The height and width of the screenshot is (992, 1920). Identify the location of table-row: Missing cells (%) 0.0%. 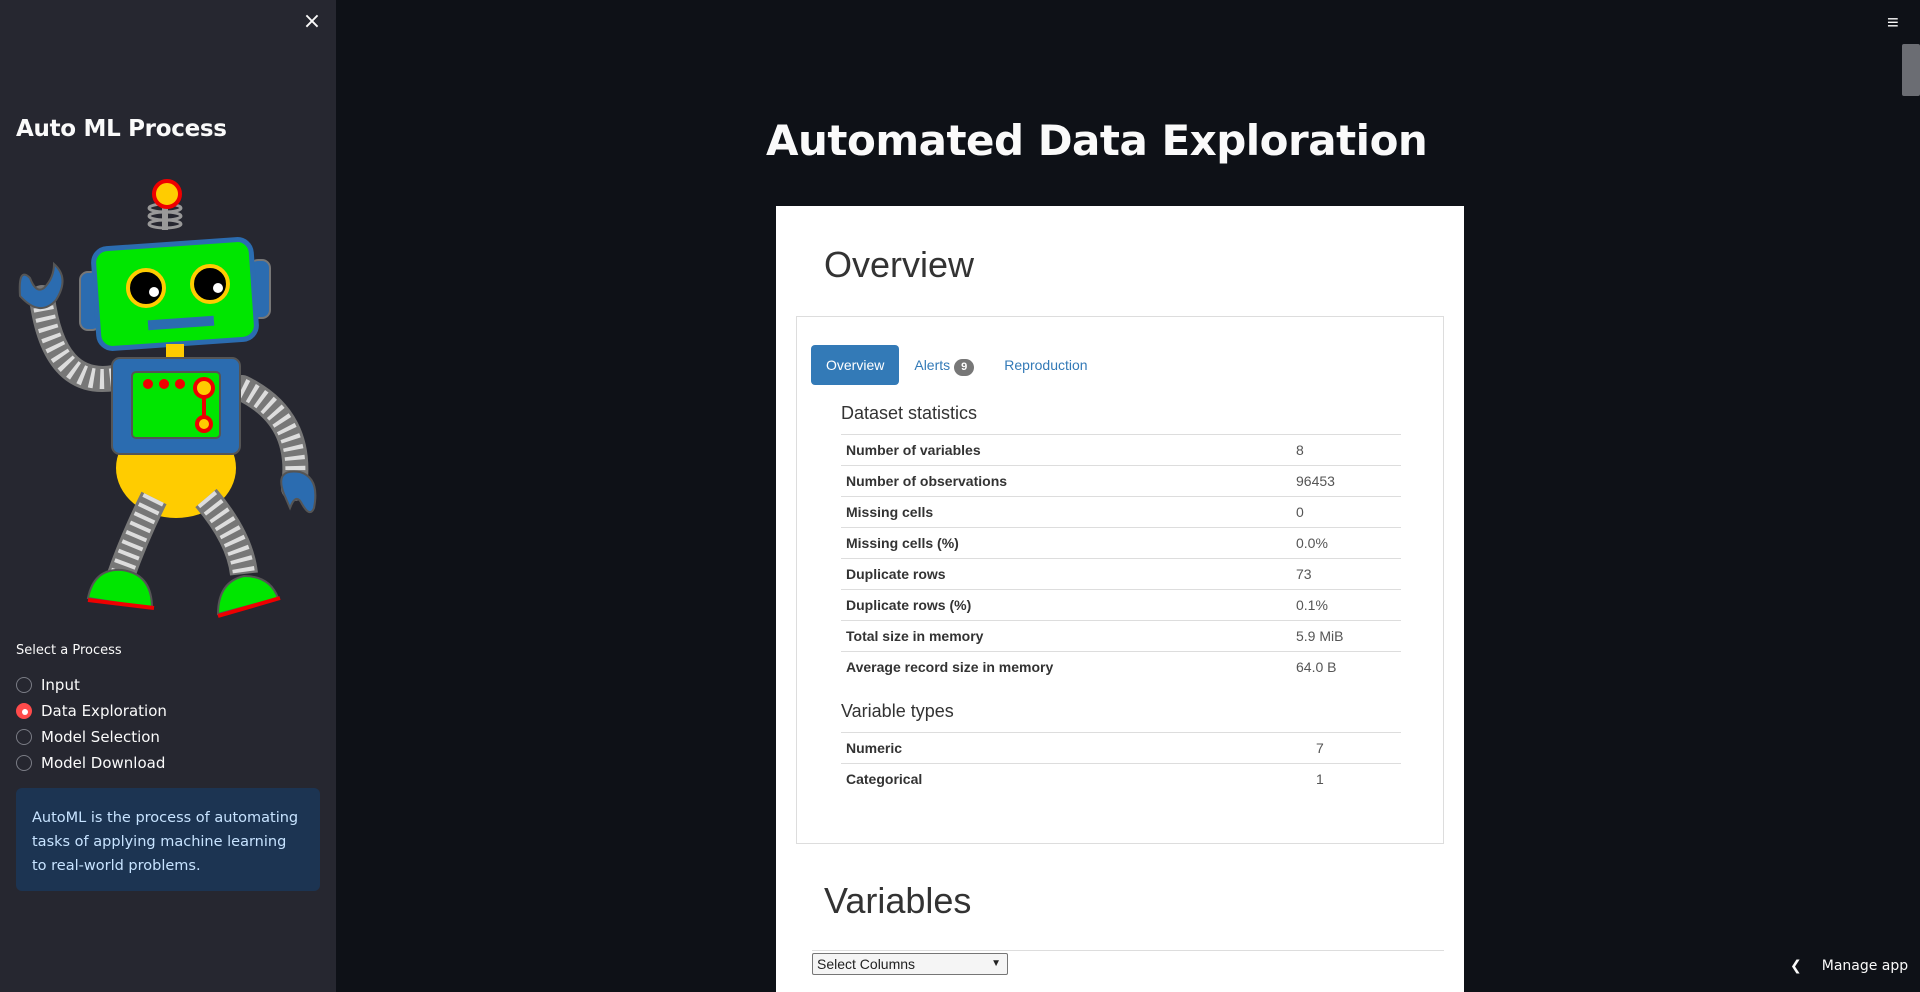
(1121, 543).